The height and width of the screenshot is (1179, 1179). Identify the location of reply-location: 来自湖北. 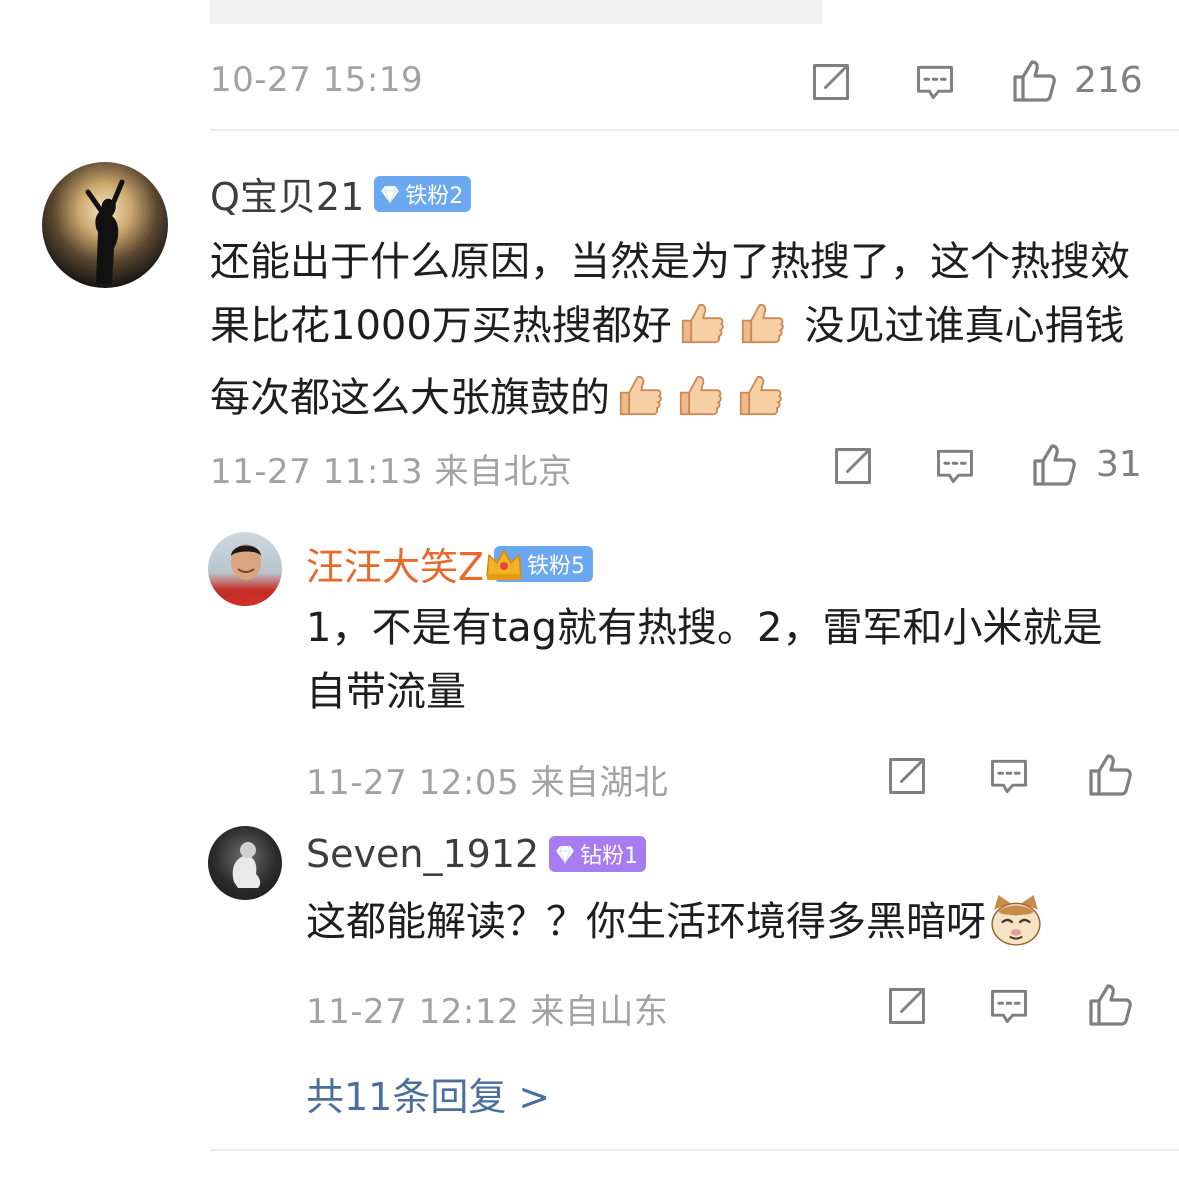
(599, 783).